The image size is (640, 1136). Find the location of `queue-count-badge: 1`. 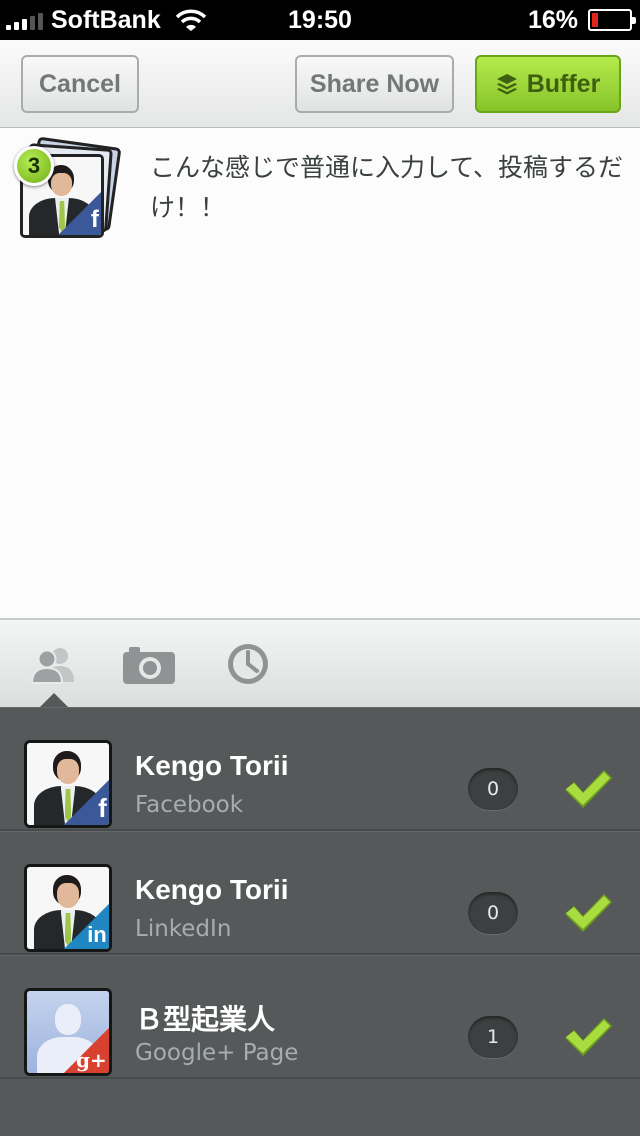

queue-count-badge: 1 is located at coordinates (493, 1037).